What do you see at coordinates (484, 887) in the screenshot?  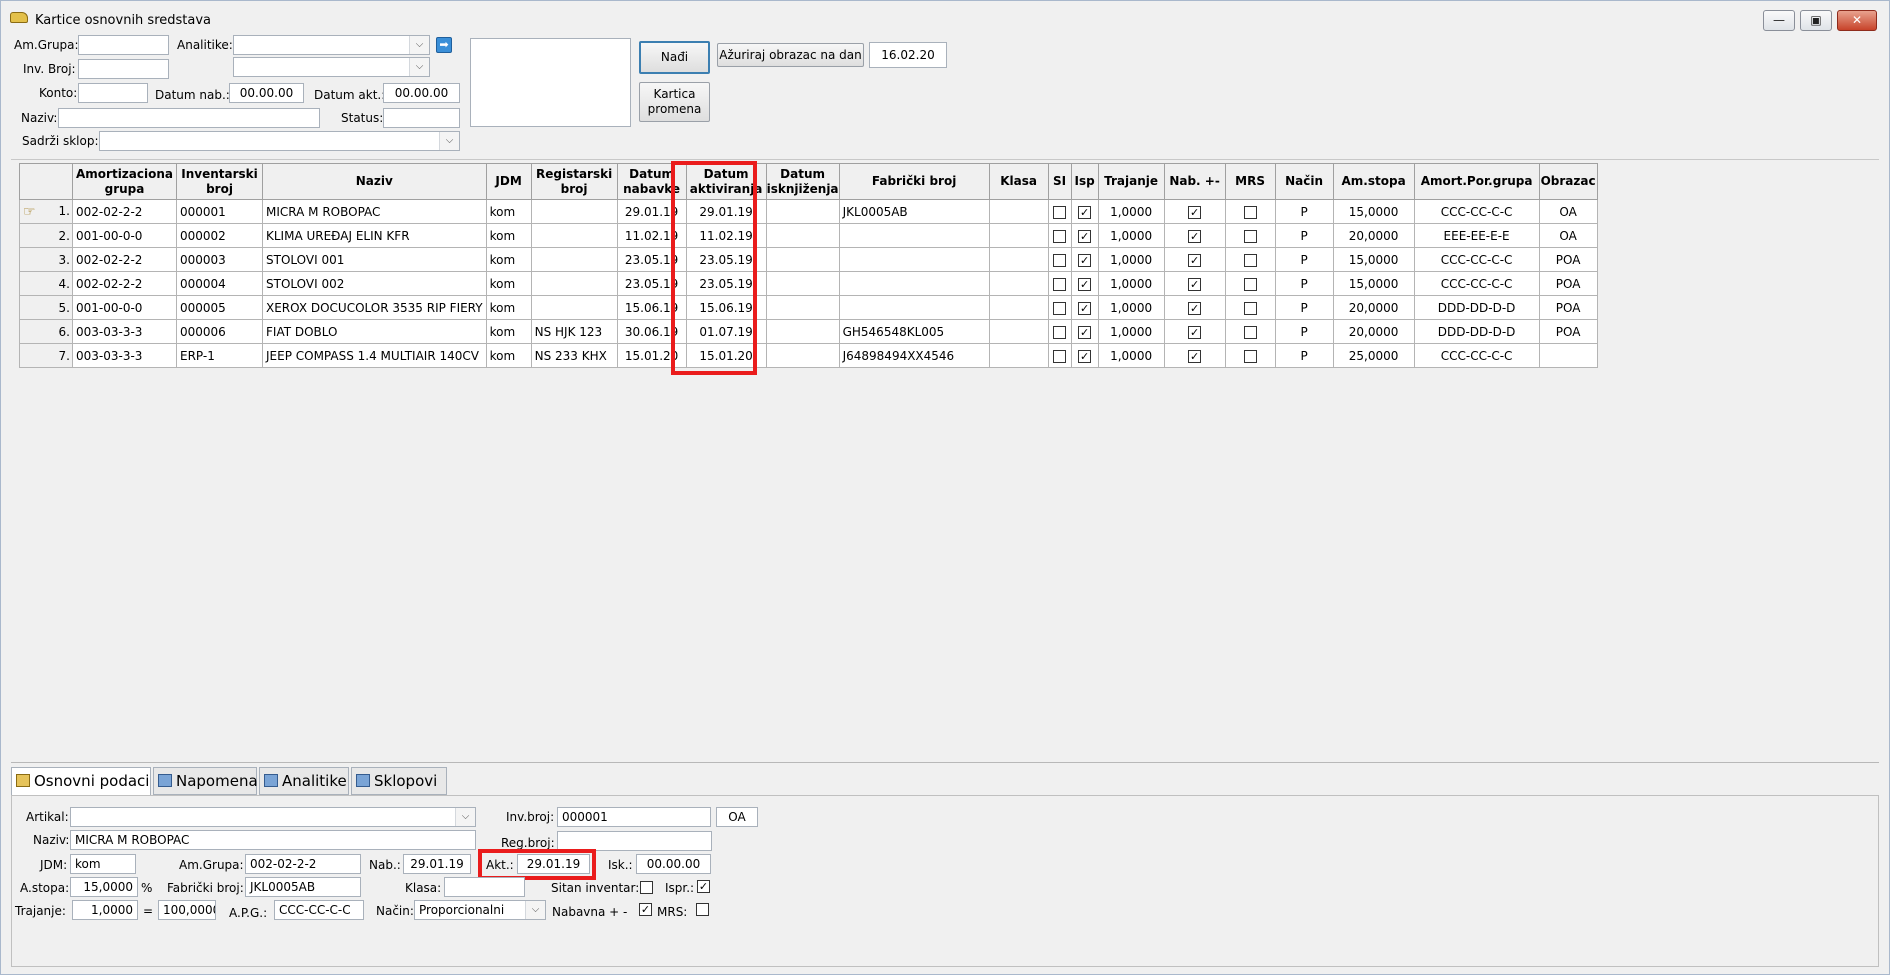 I see `klasa-detail-input` at bounding box center [484, 887].